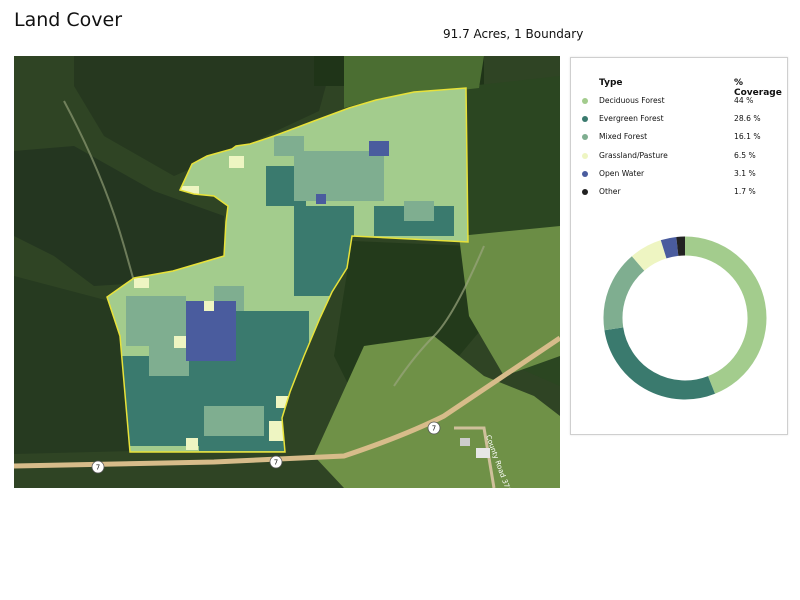 This screenshot has width=800, height=600. I want to click on page-title: Land Cover, so click(68, 20).